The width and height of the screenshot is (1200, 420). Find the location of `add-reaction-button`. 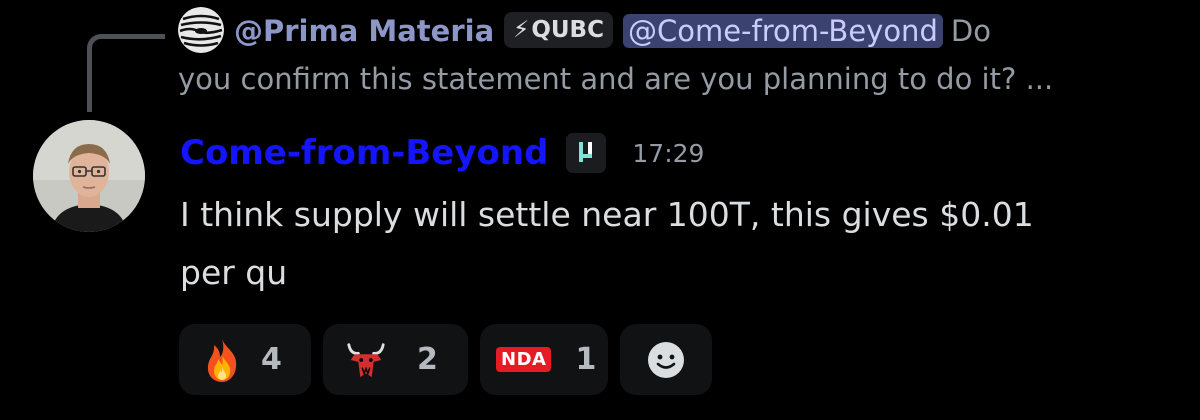

add-reaction-button is located at coordinates (666, 359).